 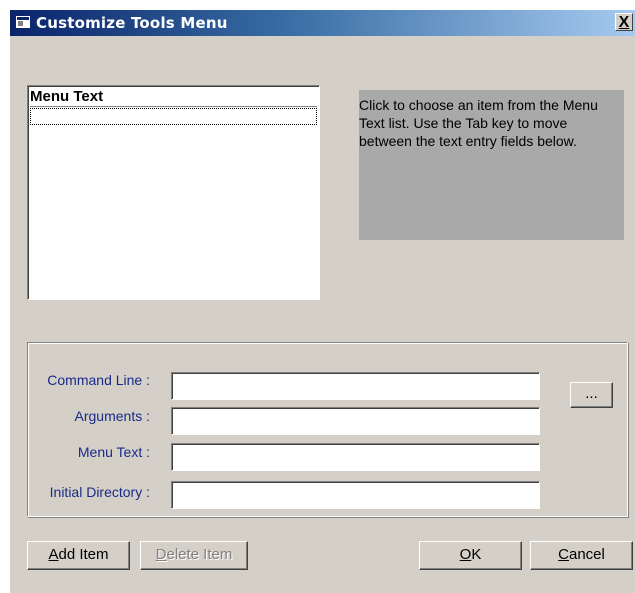 I want to click on title-bar: Customize Tools Menu X, so click(x=322, y=23).